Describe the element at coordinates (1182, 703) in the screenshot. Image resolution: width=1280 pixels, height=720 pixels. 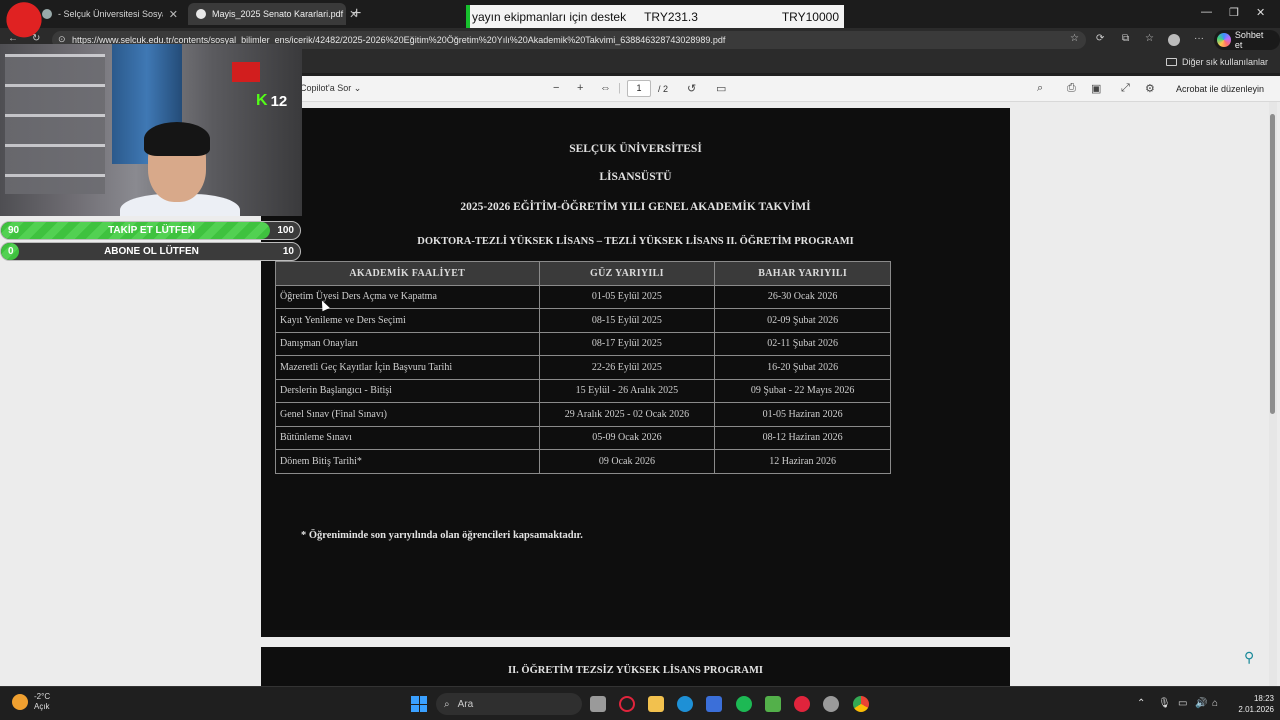
I see `display-icon: ▭` at that location.